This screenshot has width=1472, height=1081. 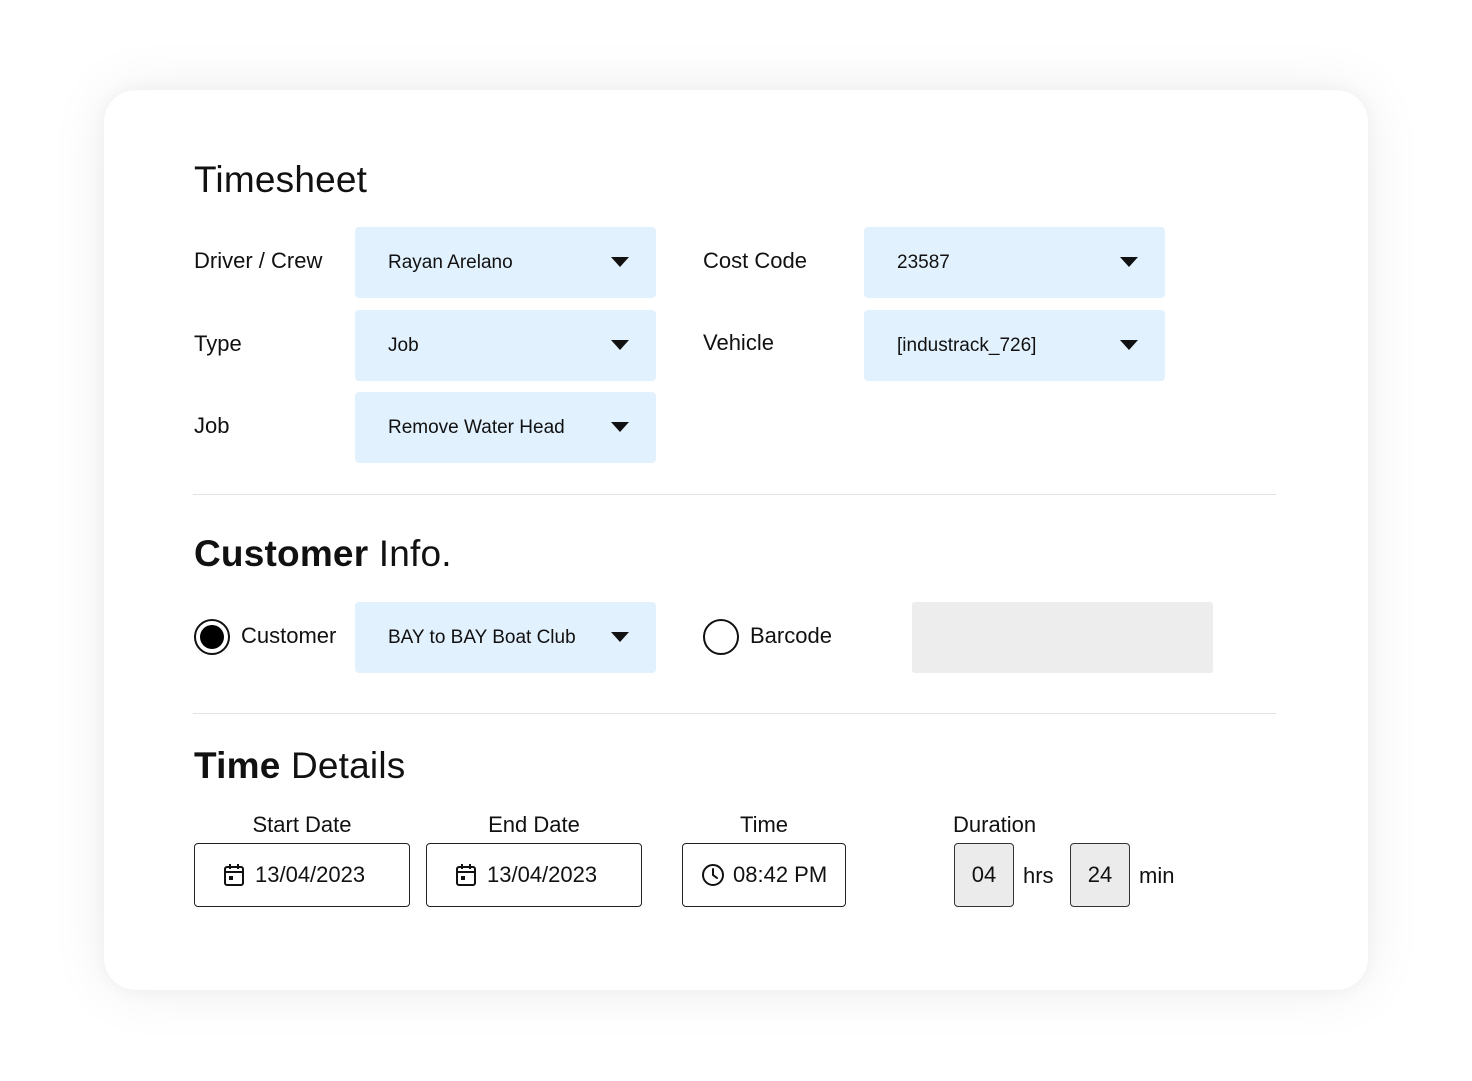 I want to click on time-label: Time, so click(x=764, y=824).